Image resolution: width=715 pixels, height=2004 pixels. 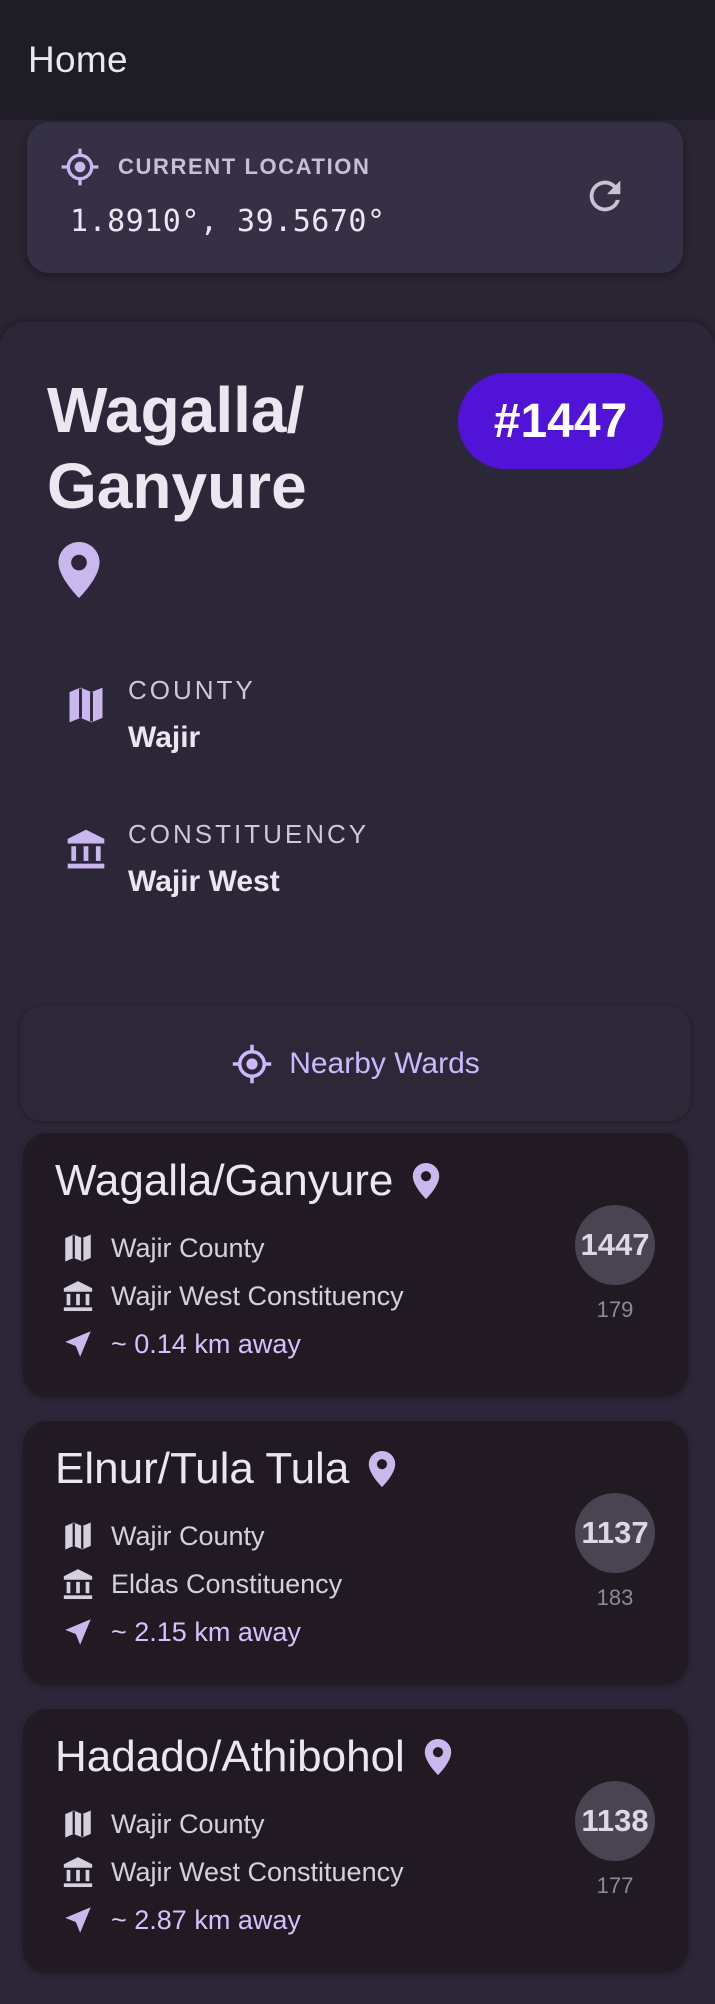 I want to click on nearby-ward-constituency-text: Eldas Constituency, so click(x=227, y=1583).